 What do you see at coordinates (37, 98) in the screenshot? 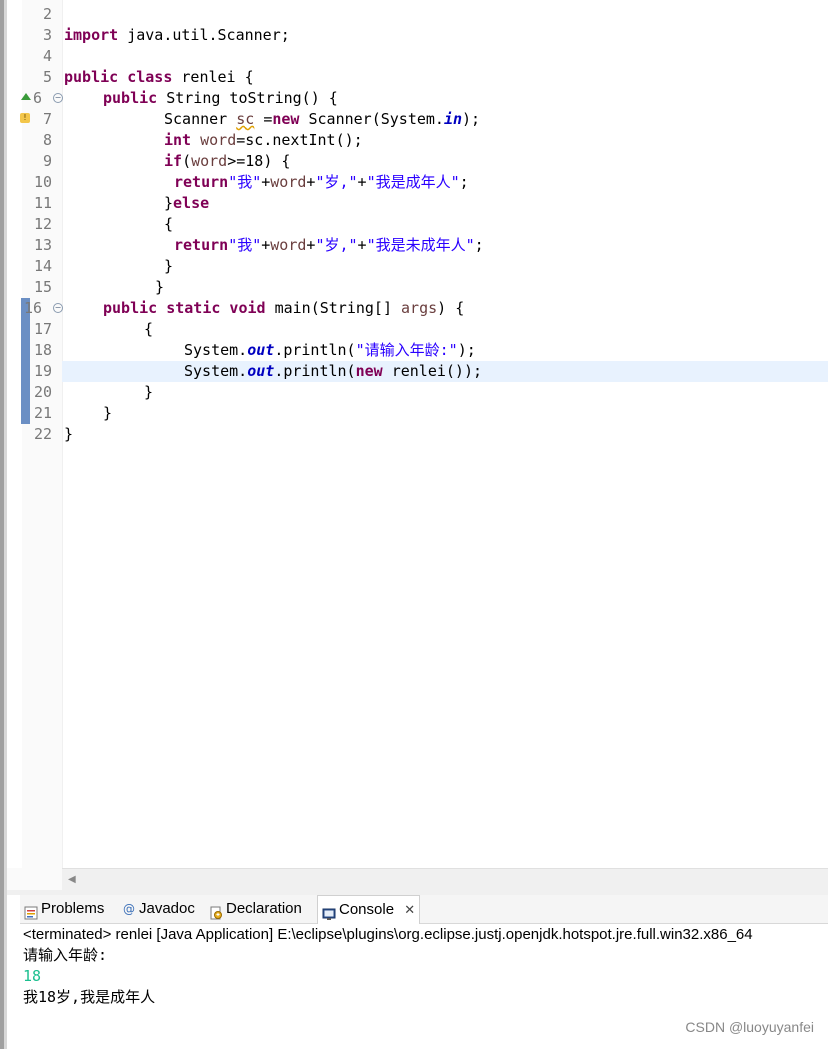
I see `line-number: 6` at bounding box center [37, 98].